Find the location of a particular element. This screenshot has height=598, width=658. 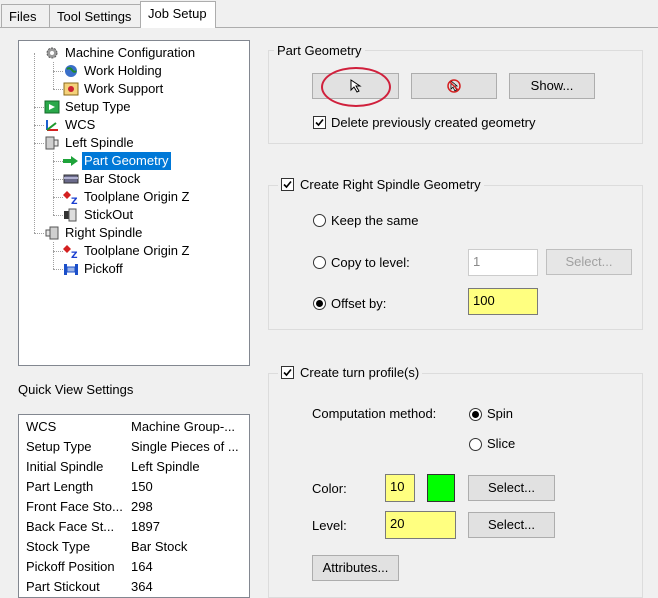

spin-label: Spin is located at coordinates (500, 413).